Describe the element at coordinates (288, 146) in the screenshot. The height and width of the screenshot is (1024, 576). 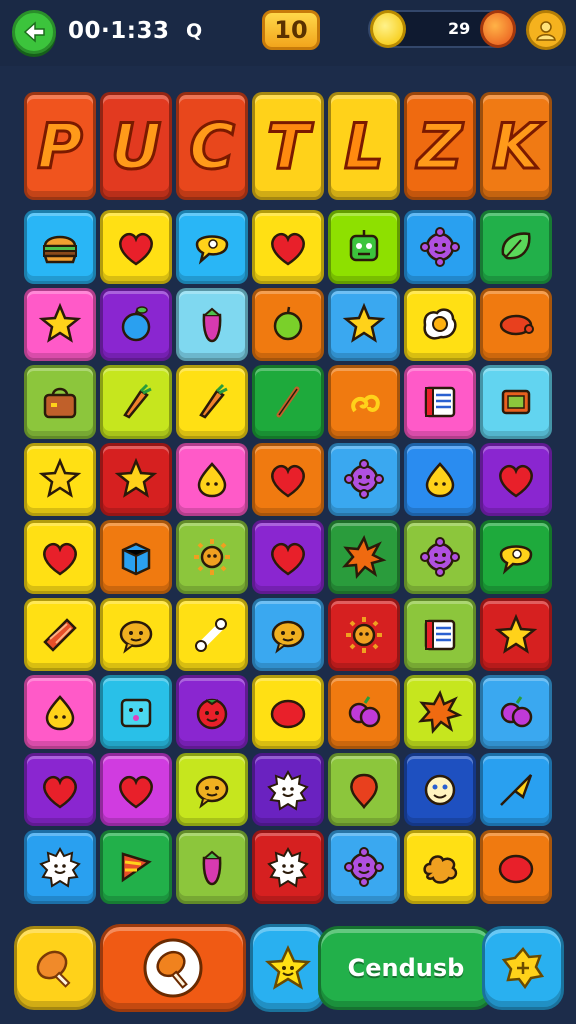
I see `title-letters: PUCTLZK` at that location.